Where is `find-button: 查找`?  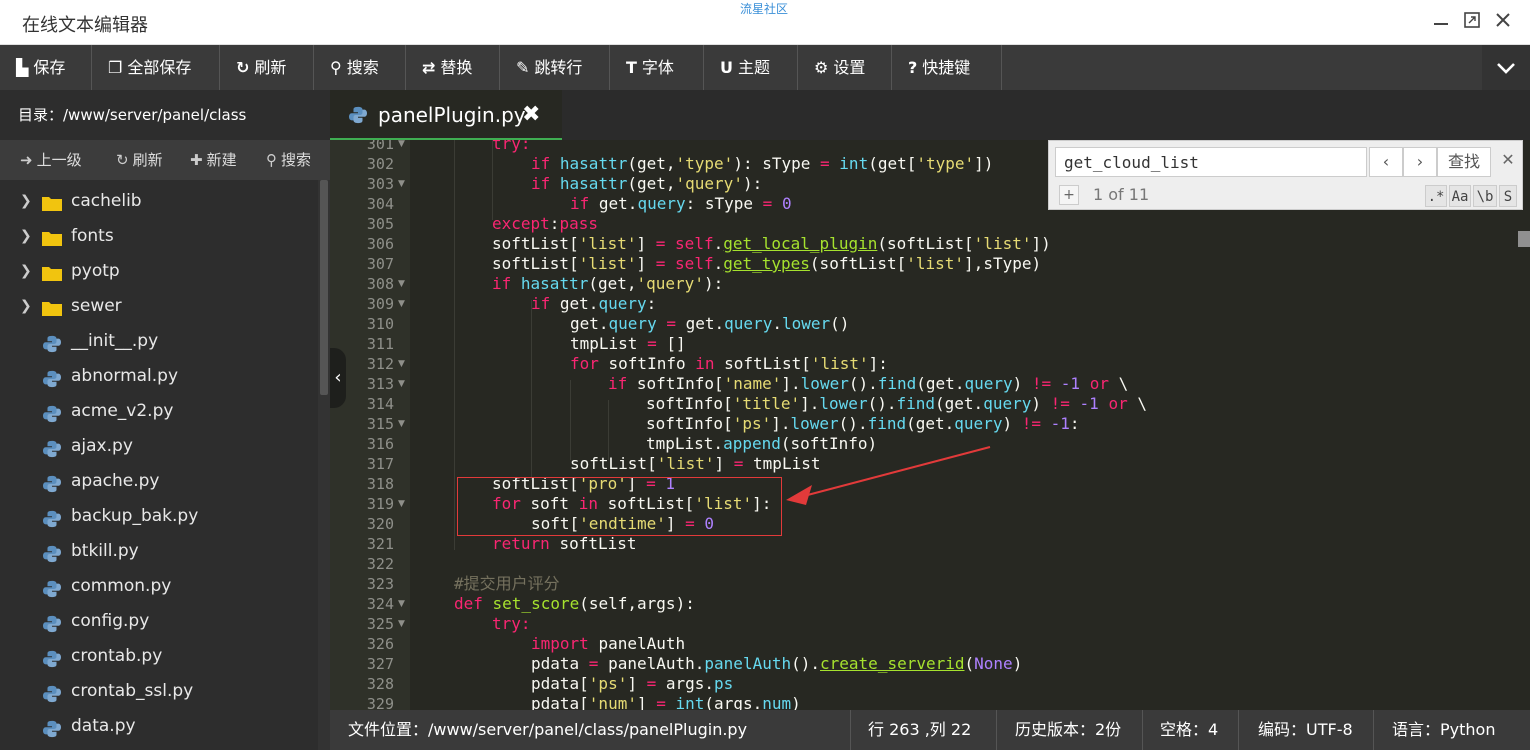 find-button: 查找 is located at coordinates (1464, 162).